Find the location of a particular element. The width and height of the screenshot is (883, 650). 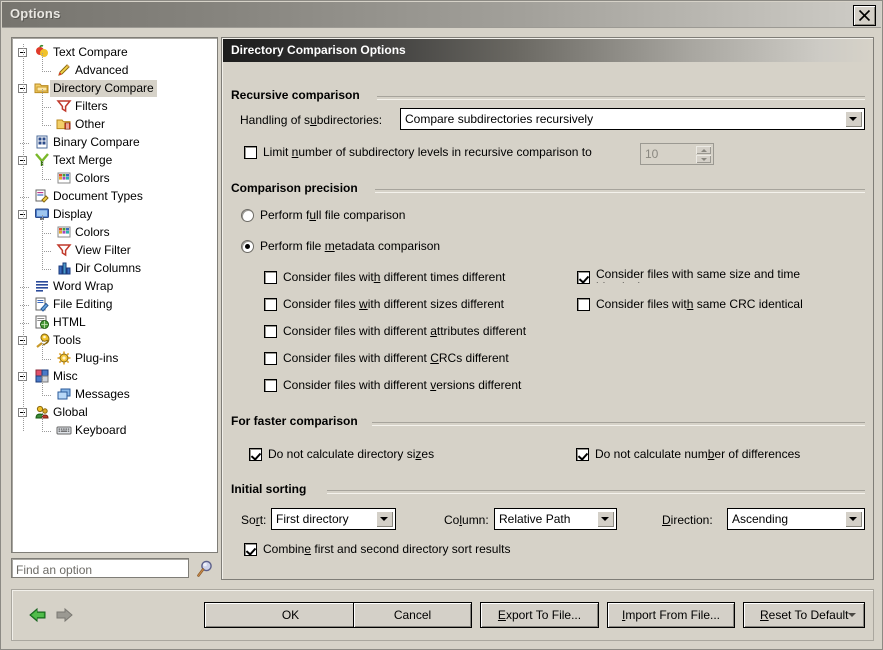

precision-left-check-0-checkbox is located at coordinates (270, 277).